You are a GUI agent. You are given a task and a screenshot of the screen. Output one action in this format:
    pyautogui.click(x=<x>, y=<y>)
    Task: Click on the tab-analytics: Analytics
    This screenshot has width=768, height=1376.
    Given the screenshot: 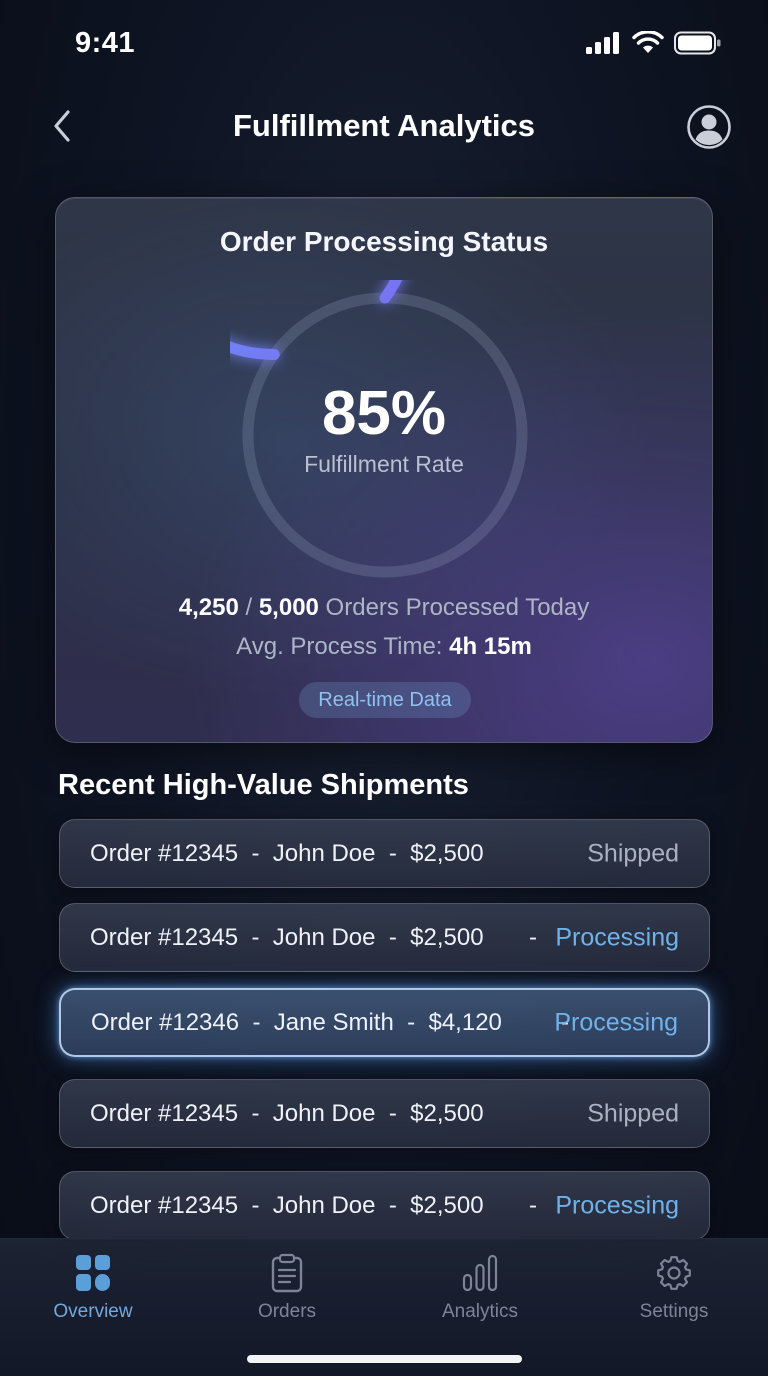 What is the action you would take?
    pyautogui.click(x=480, y=1293)
    